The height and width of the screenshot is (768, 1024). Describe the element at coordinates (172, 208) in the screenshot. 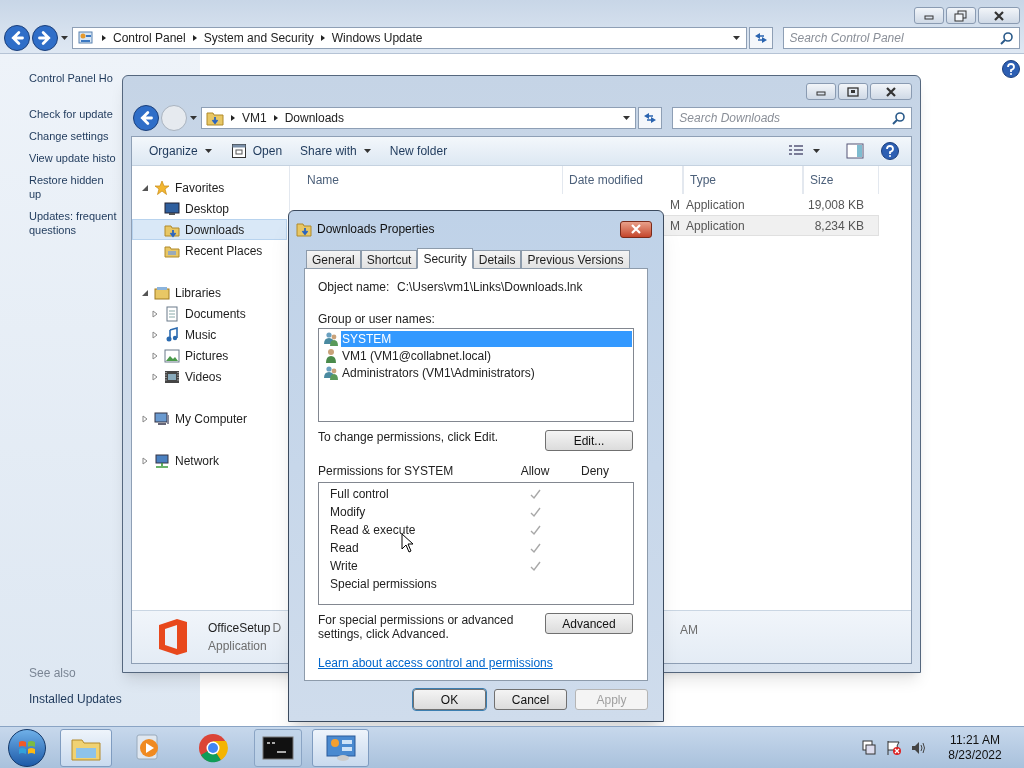

I see `desktop-icon` at that location.